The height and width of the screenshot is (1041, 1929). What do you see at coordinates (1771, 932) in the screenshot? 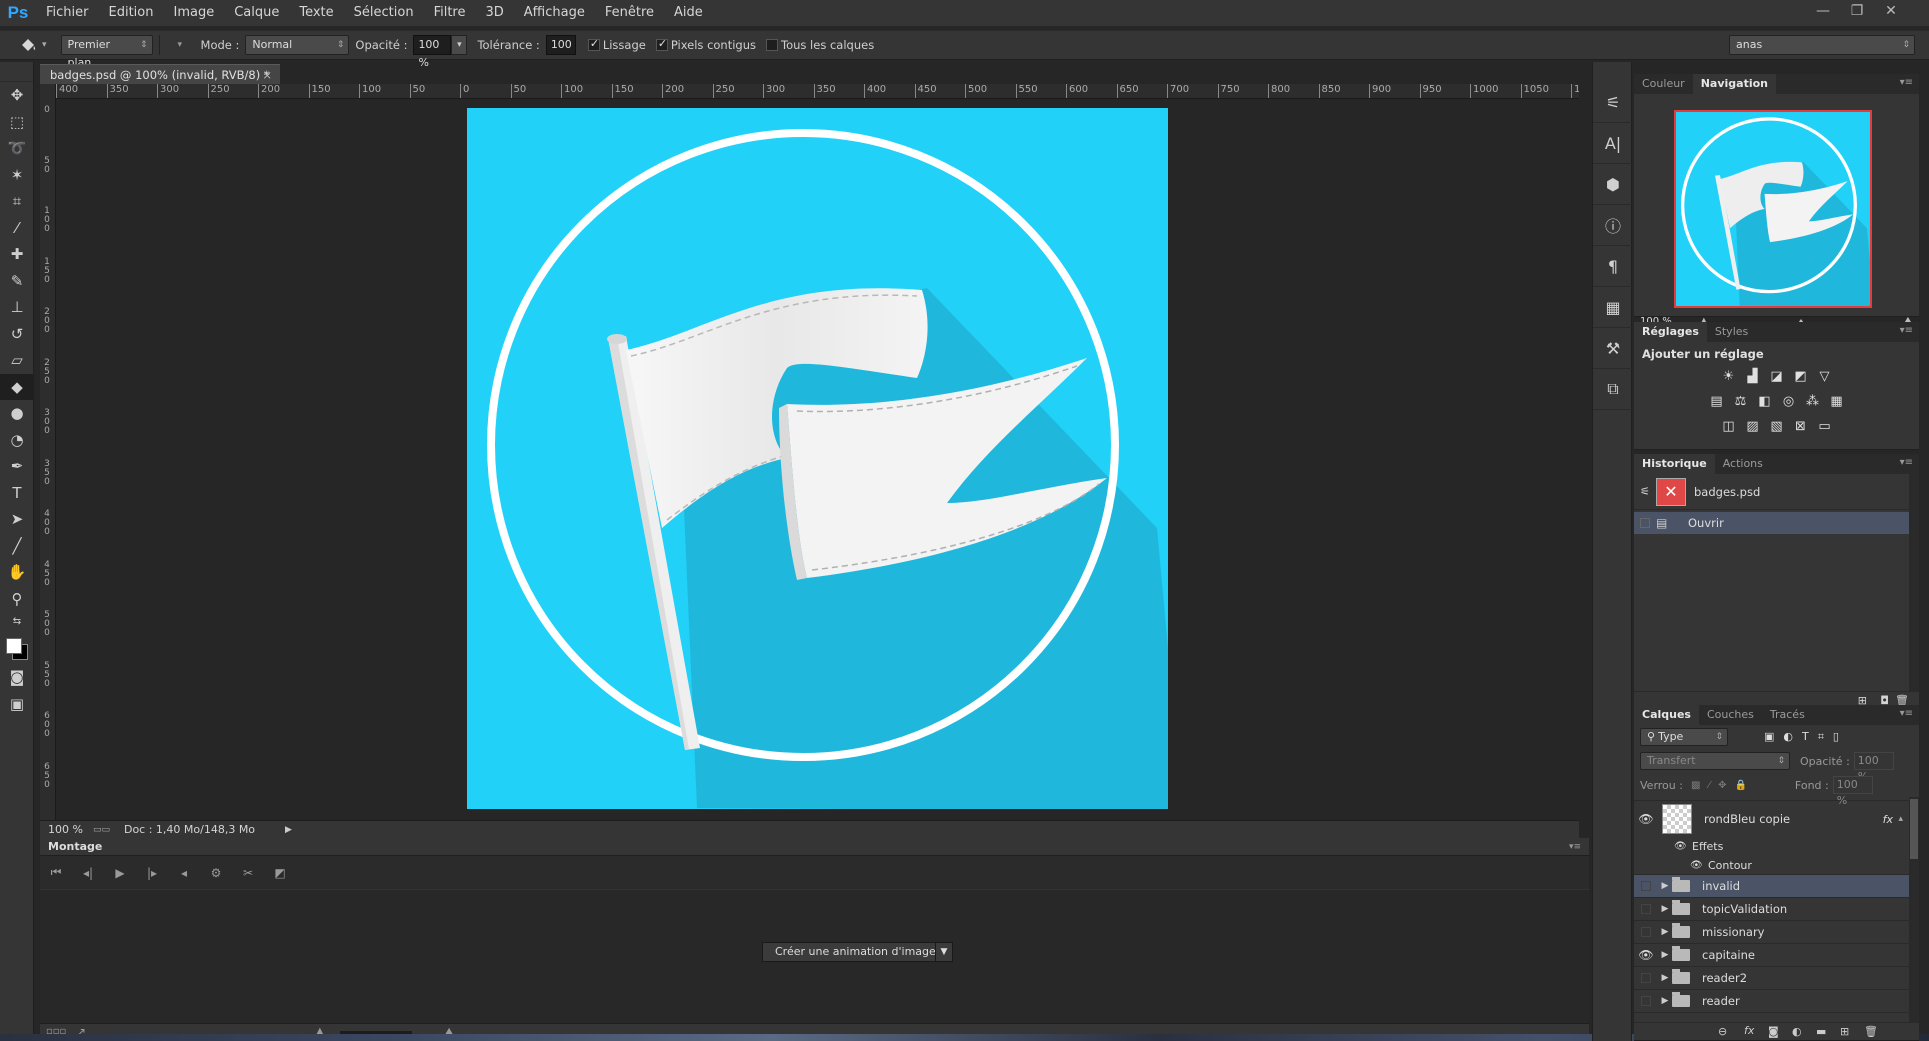
I see `layer-group-row: ▶ missionary` at bounding box center [1771, 932].